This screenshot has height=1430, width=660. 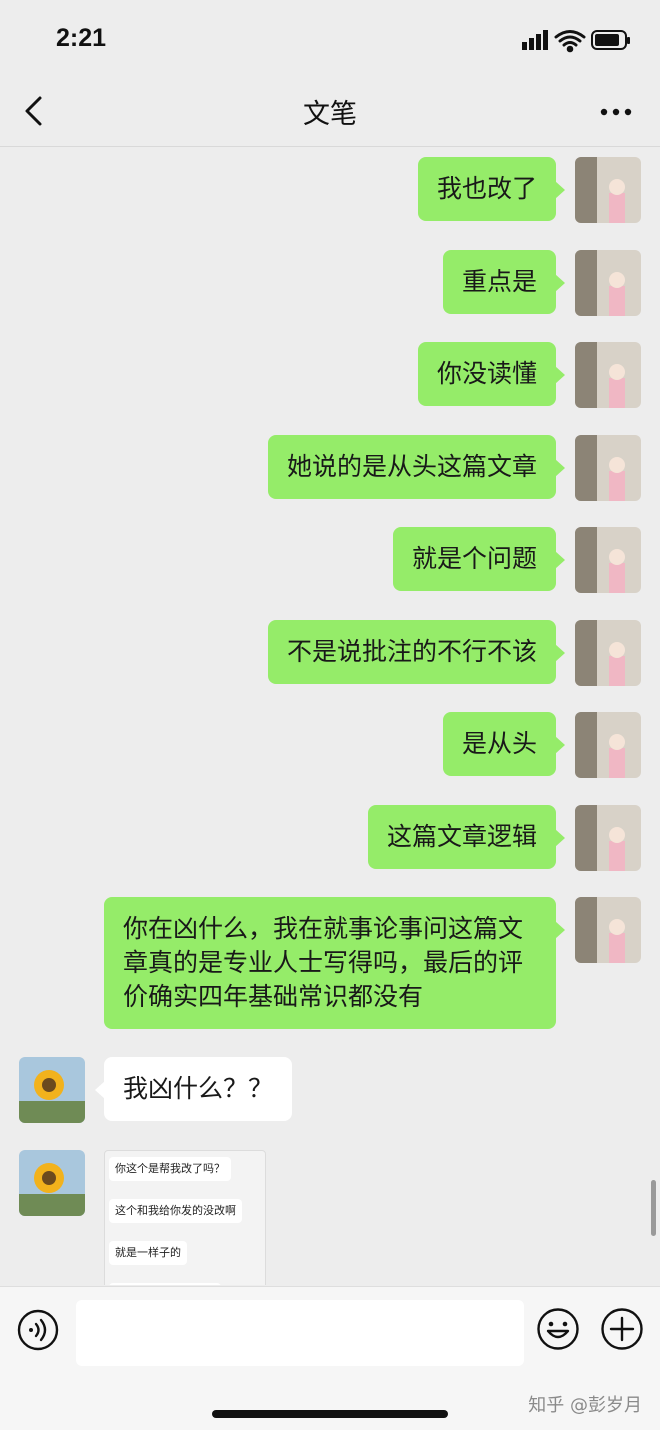 I want to click on image-text-line: 就是一样子的, so click(x=148, y=1253).